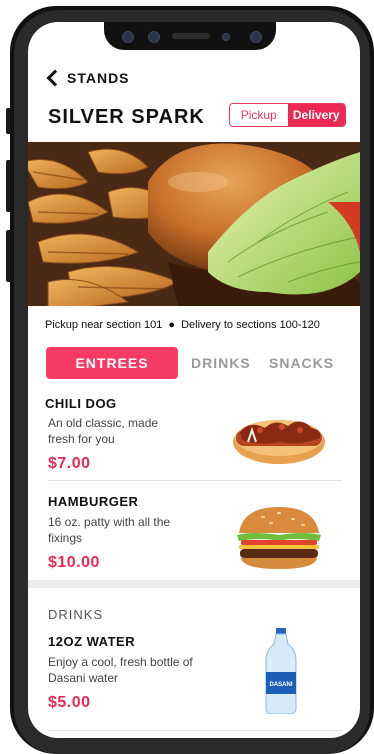 This screenshot has height=754, width=374. I want to click on proximity-sensor-icon, so click(226, 37).